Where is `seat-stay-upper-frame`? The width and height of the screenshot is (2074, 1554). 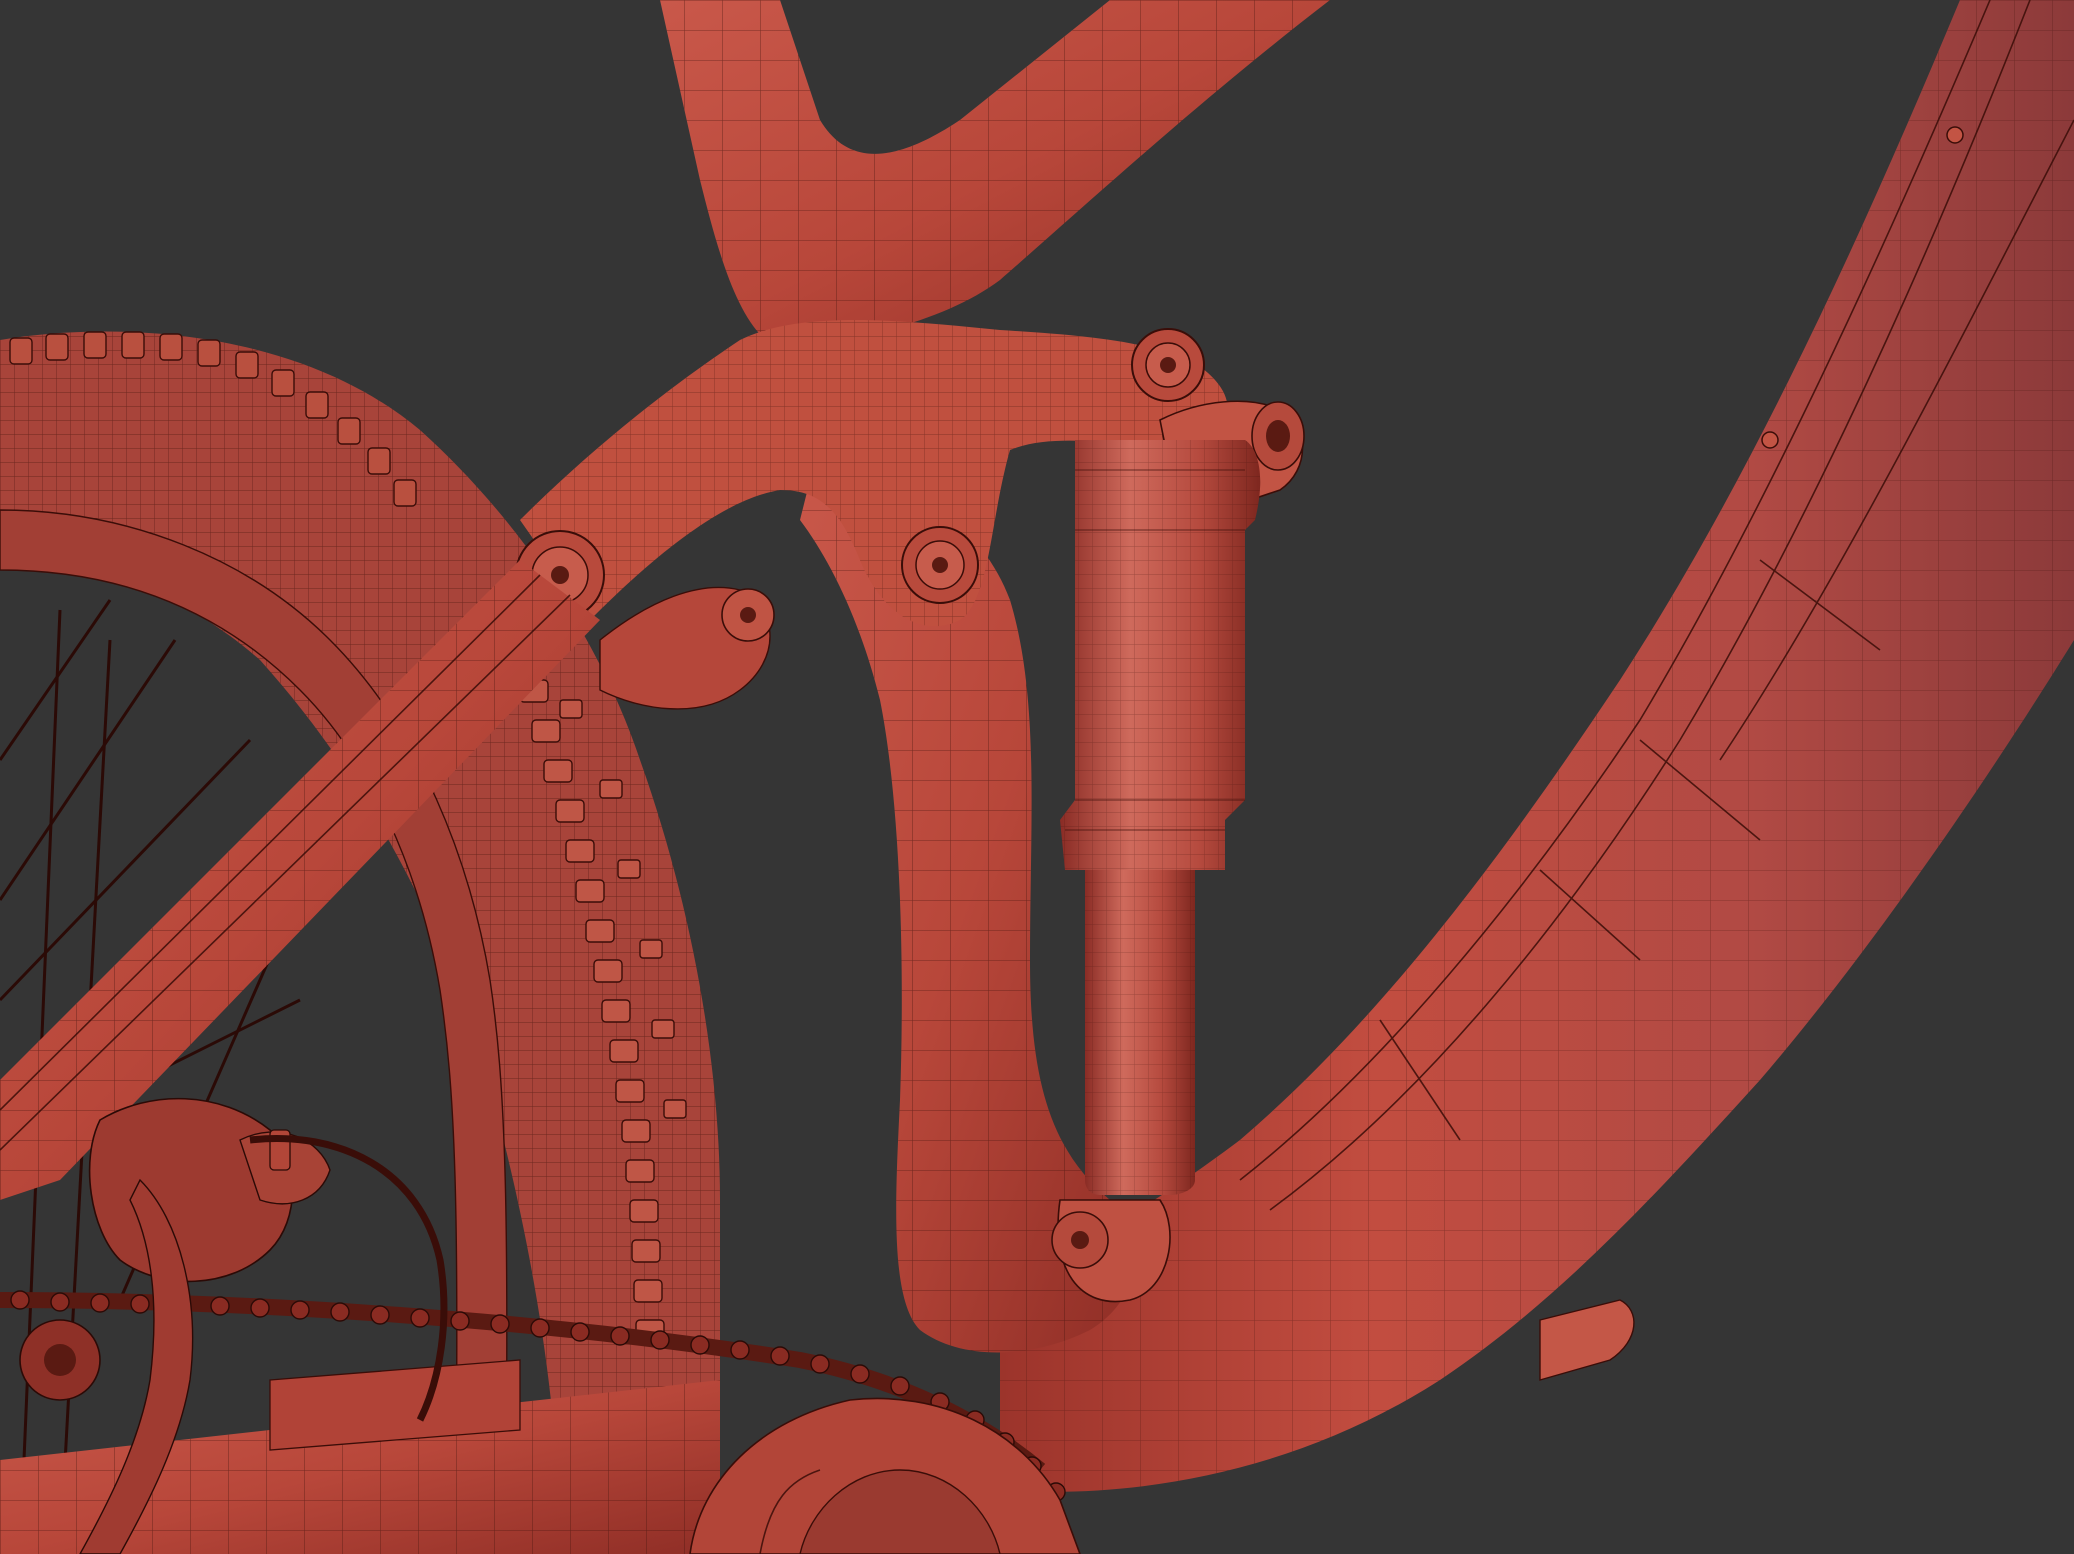 seat-stay-upper-frame is located at coordinates (995, 175).